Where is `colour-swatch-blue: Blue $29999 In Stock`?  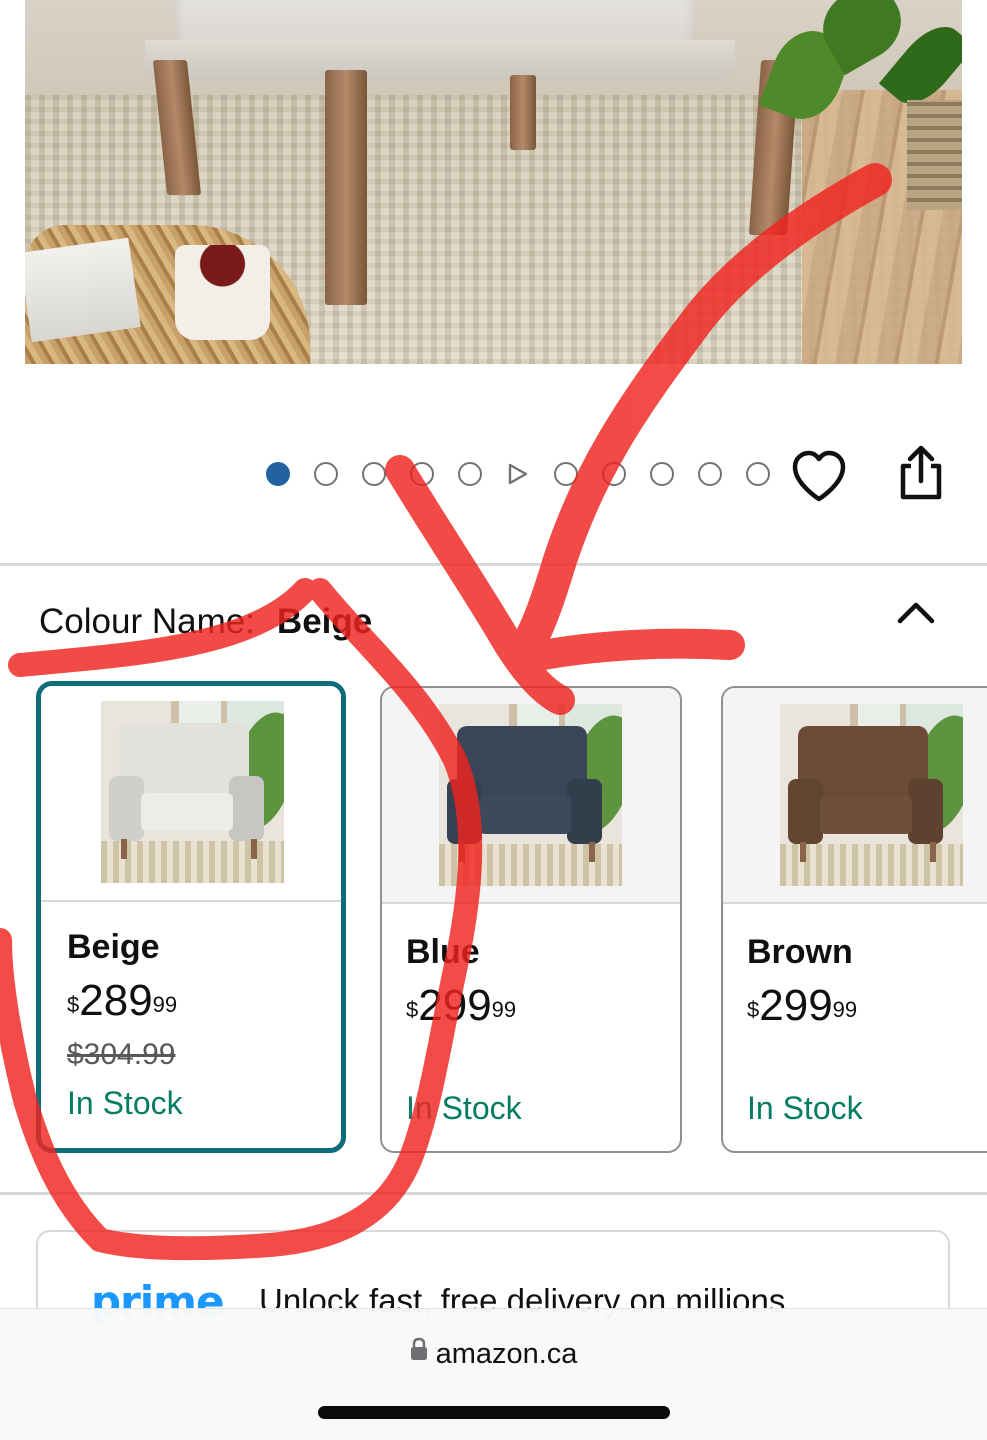 colour-swatch-blue: Blue $29999 In Stock is located at coordinates (531, 919).